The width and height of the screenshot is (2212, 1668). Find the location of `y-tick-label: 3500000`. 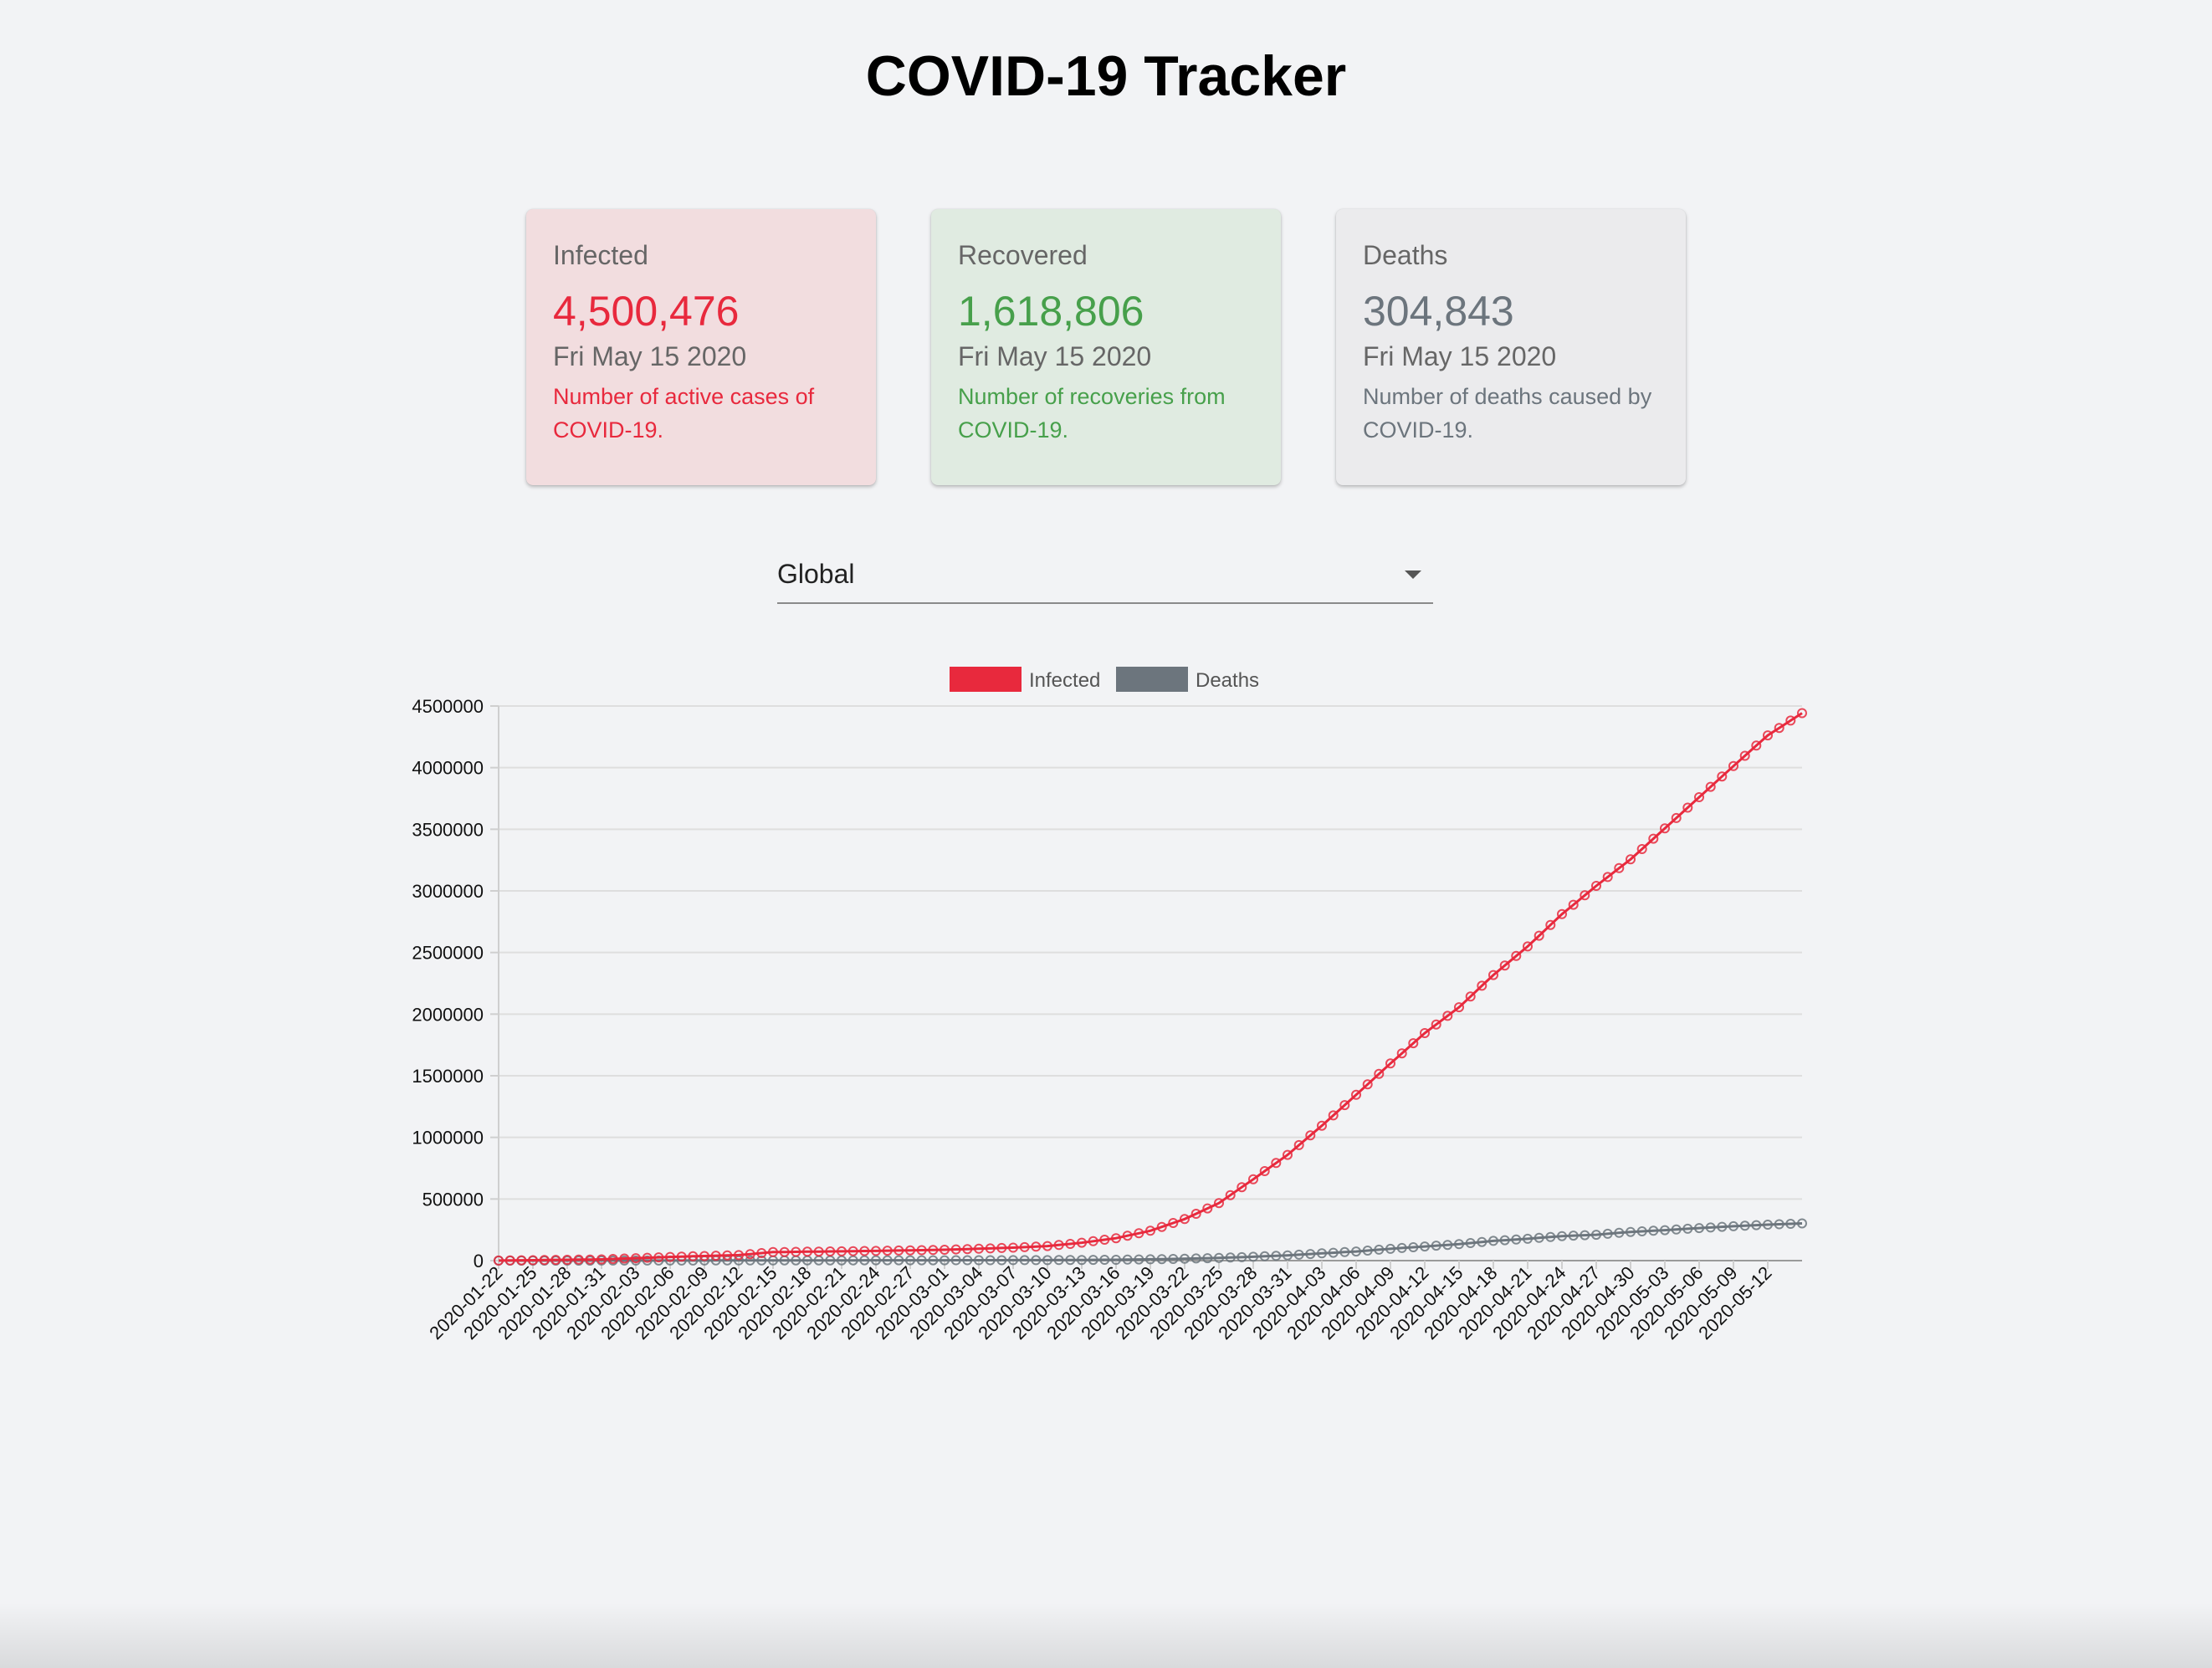

y-tick-label: 3500000 is located at coordinates (448, 829).